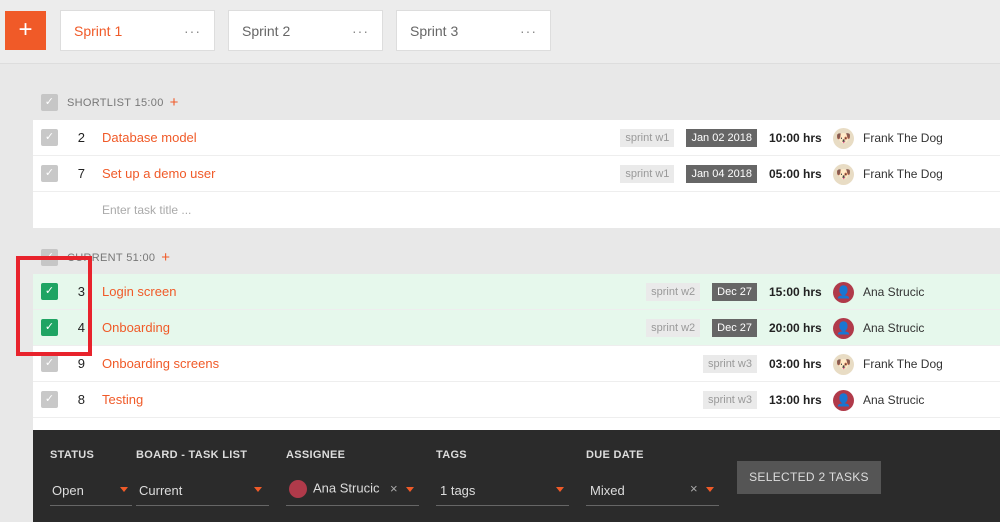 The height and width of the screenshot is (522, 1000). I want to click on tab-sprint-2: Sprint 2 ···, so click(305, 30).